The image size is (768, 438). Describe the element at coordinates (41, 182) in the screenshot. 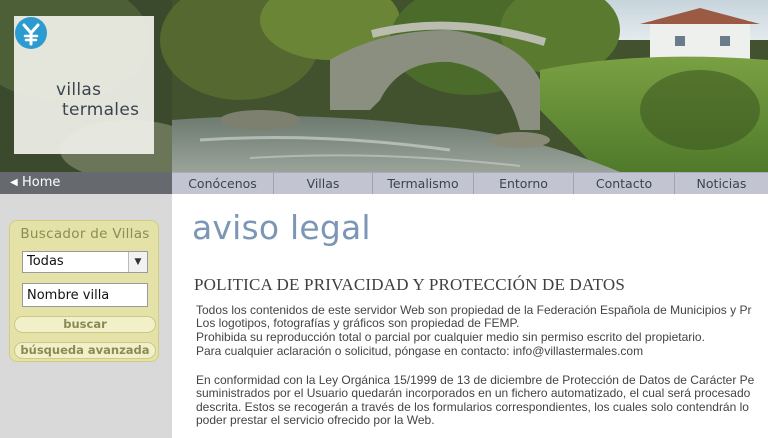

I see `home-label: Home` at that location.